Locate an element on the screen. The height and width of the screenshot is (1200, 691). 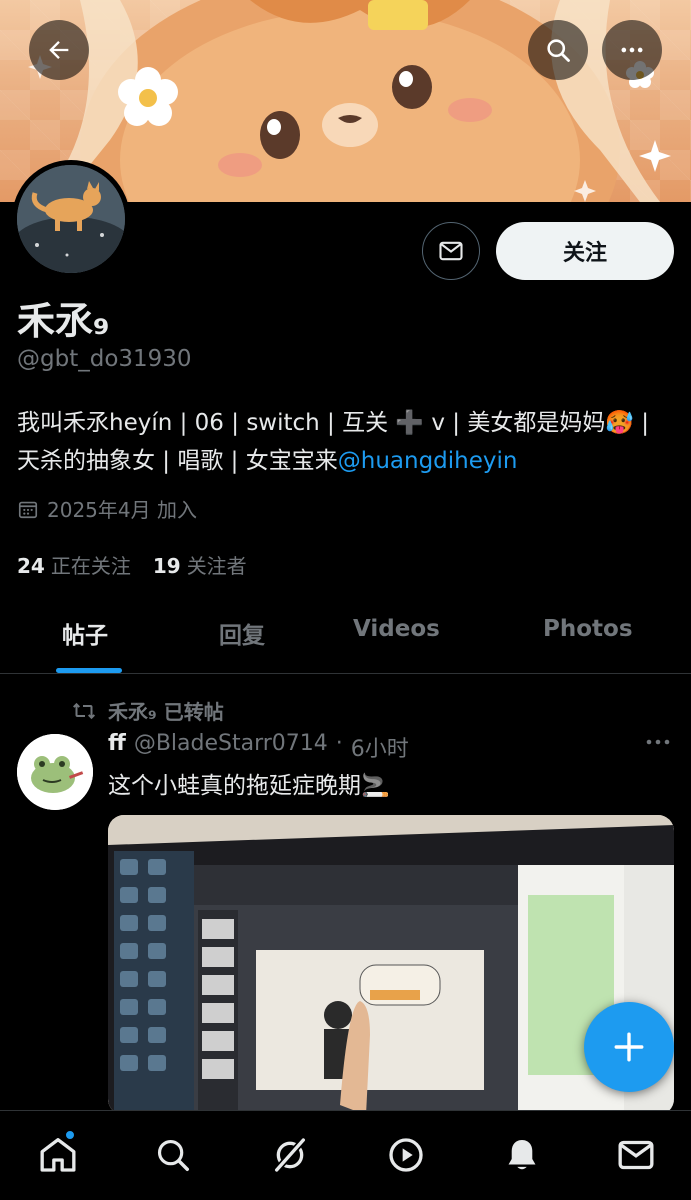
active-tab-indicator is located at coordinates (89, 670).